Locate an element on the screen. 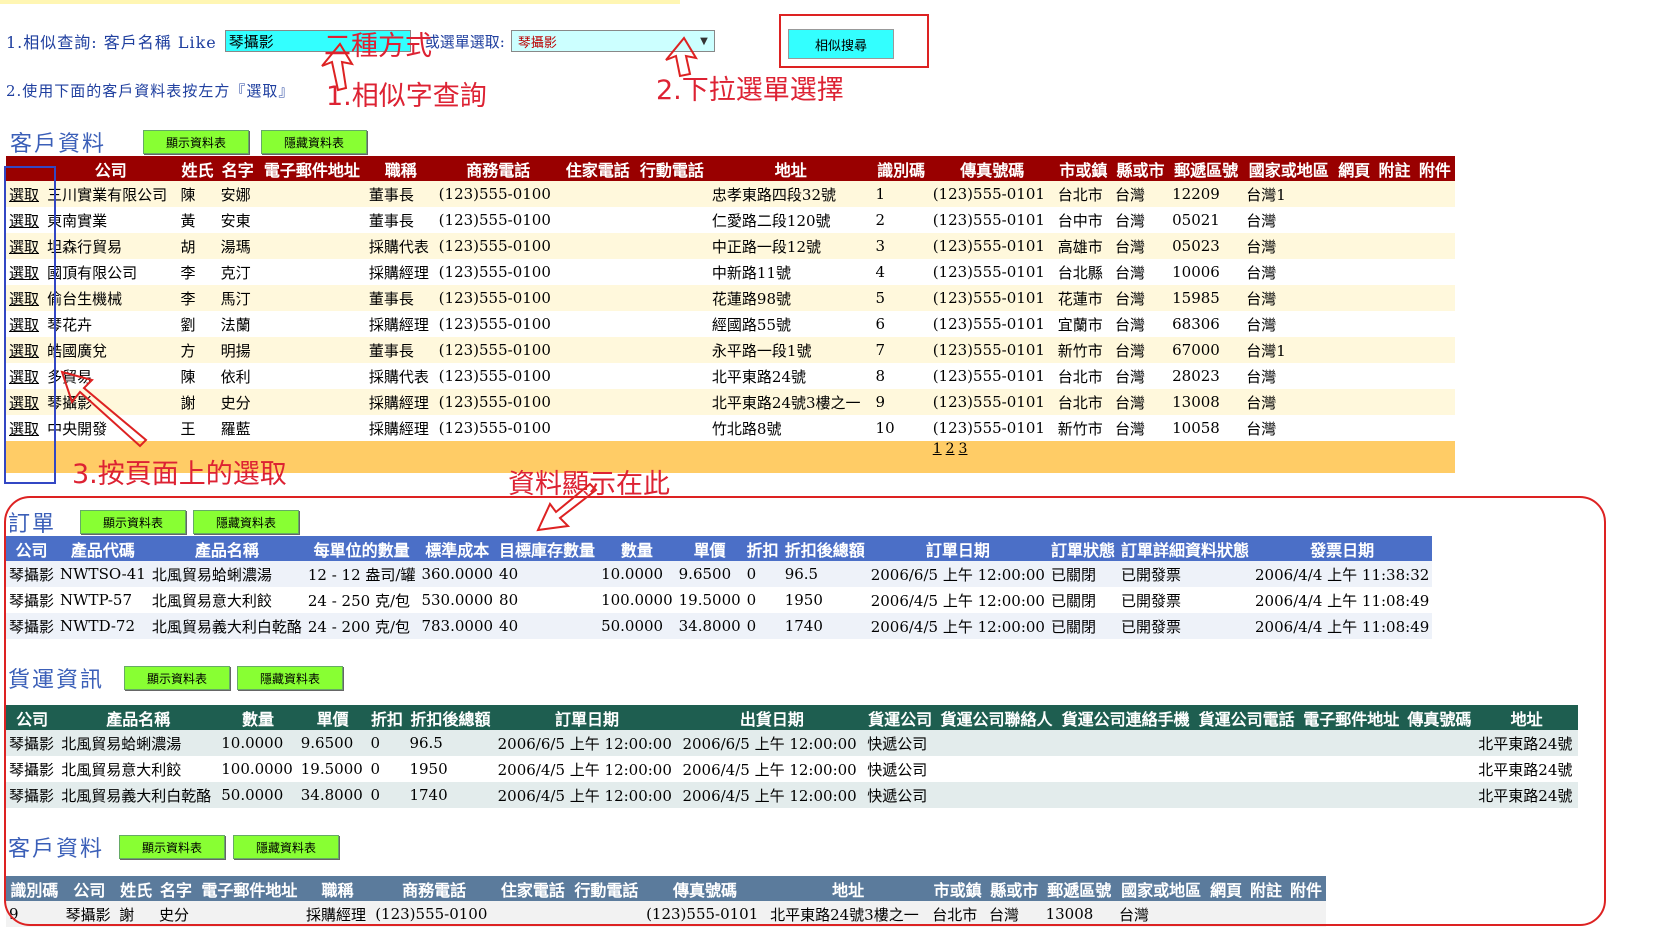 The height and width of the screenshot is (927, 1675). table-cell: 皓國廣兌 is located at coordinates (111, 350).